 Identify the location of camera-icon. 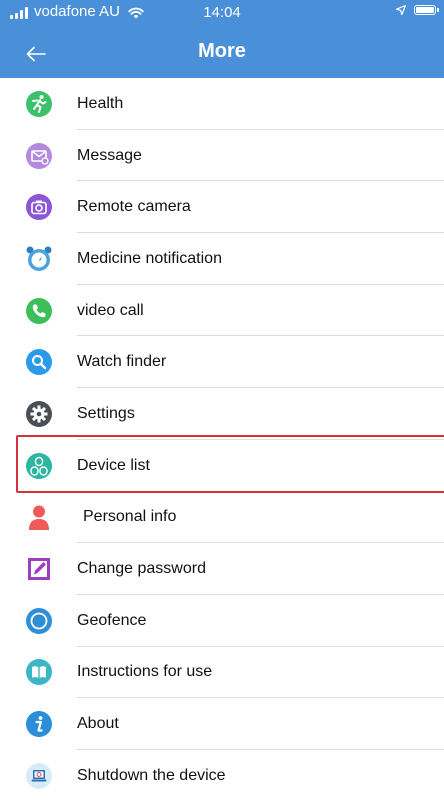
(39, 207).